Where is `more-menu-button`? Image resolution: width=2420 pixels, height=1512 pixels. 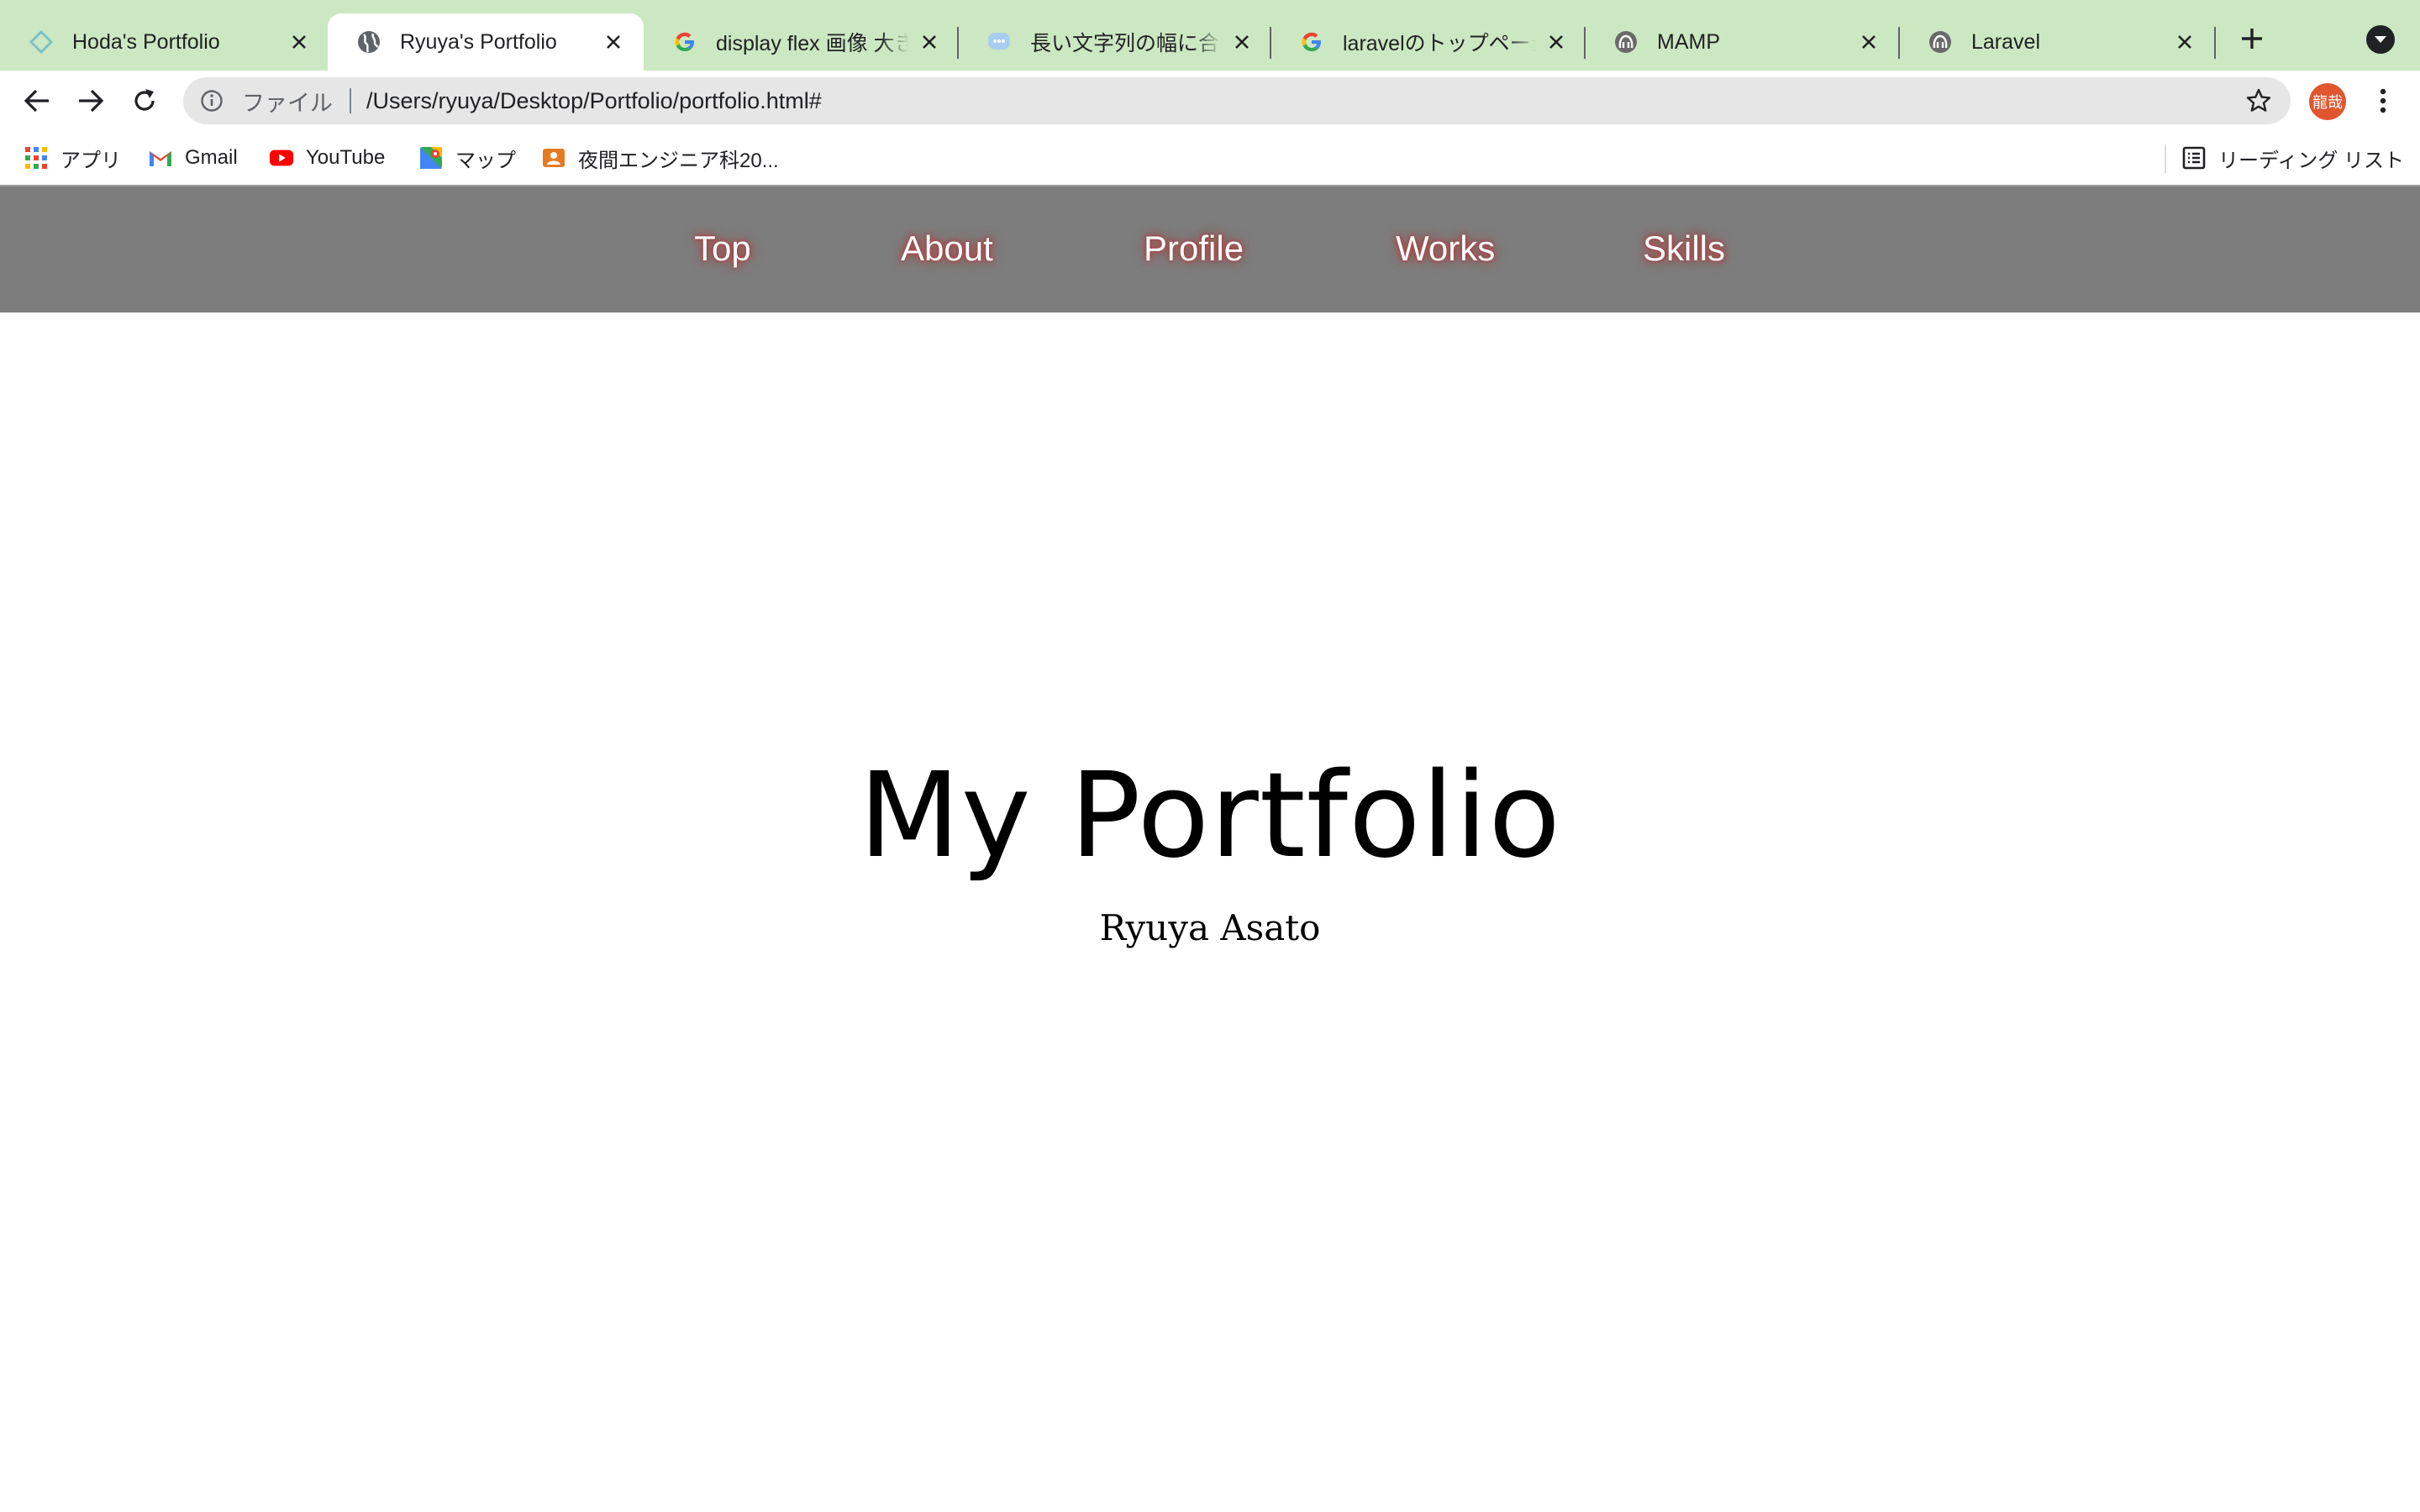
more-menu-button is located at coordinates (2383, 100).